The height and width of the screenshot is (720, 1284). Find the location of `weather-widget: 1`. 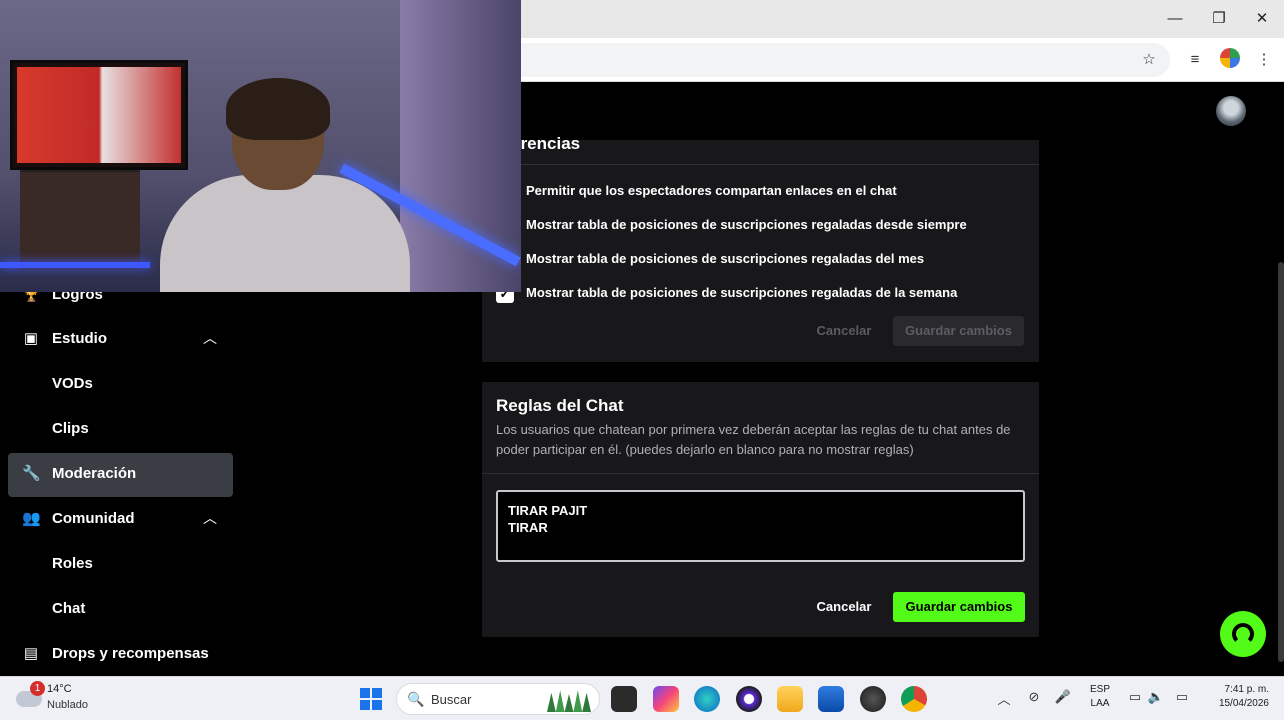

weather-widget: 1 is located at coordinates (29, 696).